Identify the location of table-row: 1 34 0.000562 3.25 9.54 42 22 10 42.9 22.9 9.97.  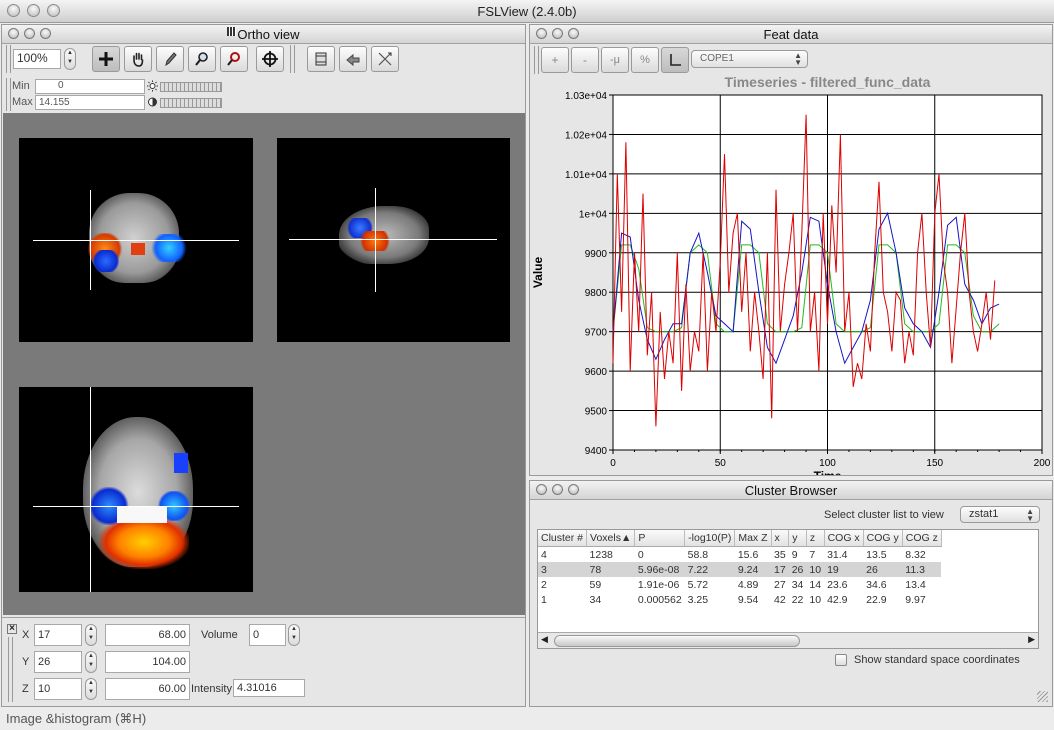
(739, 599).